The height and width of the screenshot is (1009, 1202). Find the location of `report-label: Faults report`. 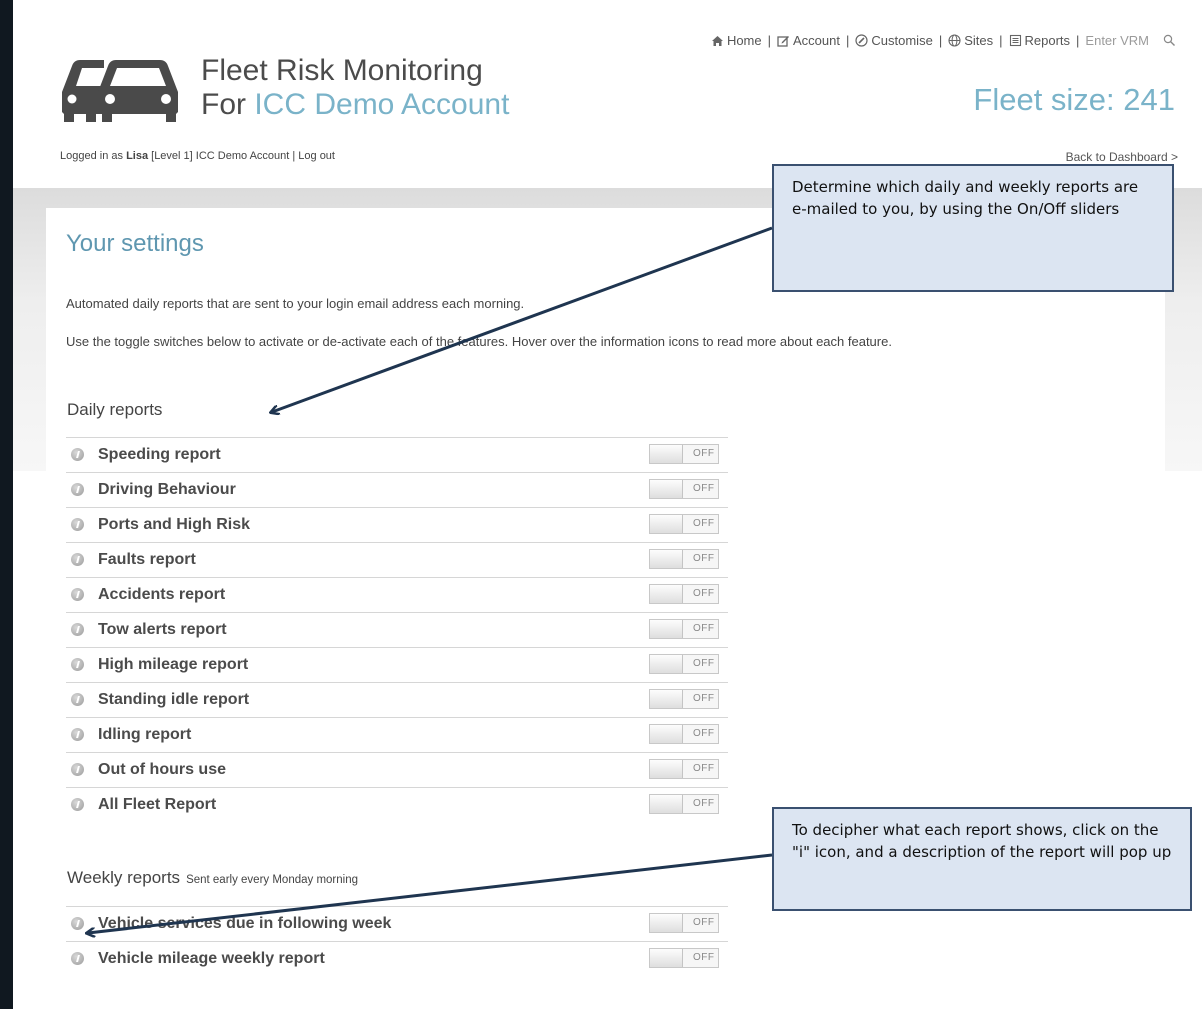

report-label: Faults report is located at coordinates (147, 559).